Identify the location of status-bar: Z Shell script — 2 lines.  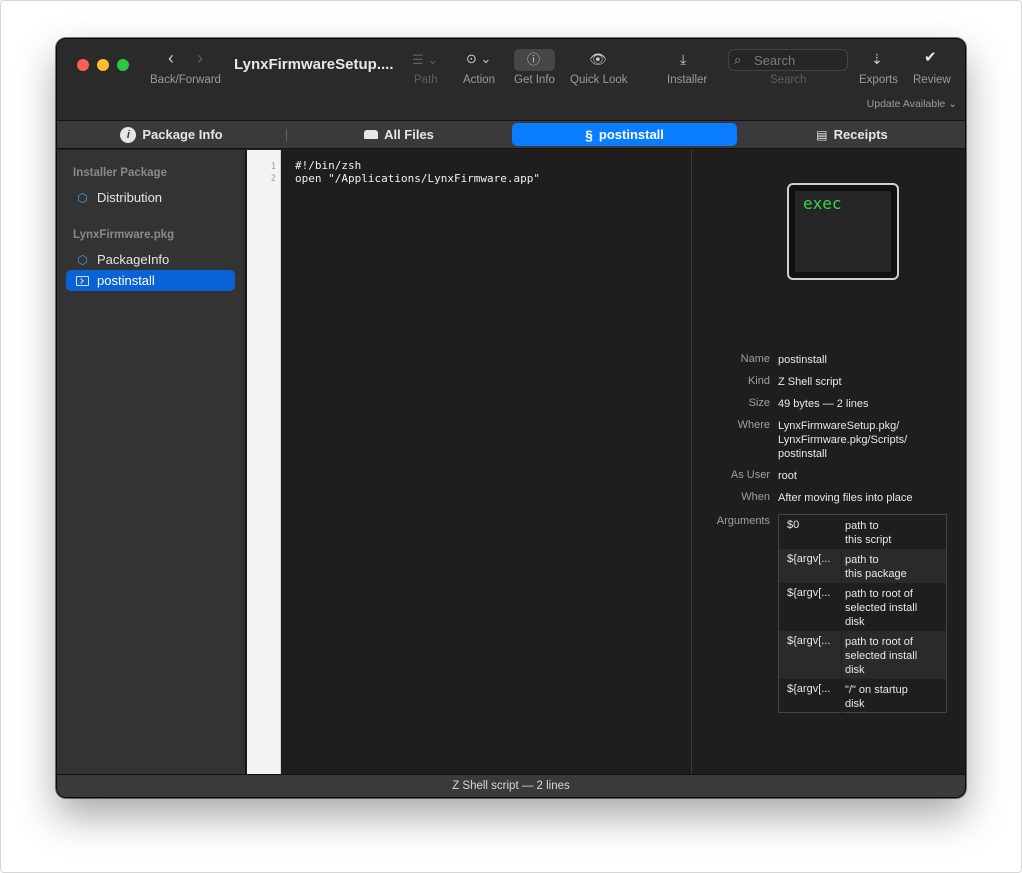
(511, 785).